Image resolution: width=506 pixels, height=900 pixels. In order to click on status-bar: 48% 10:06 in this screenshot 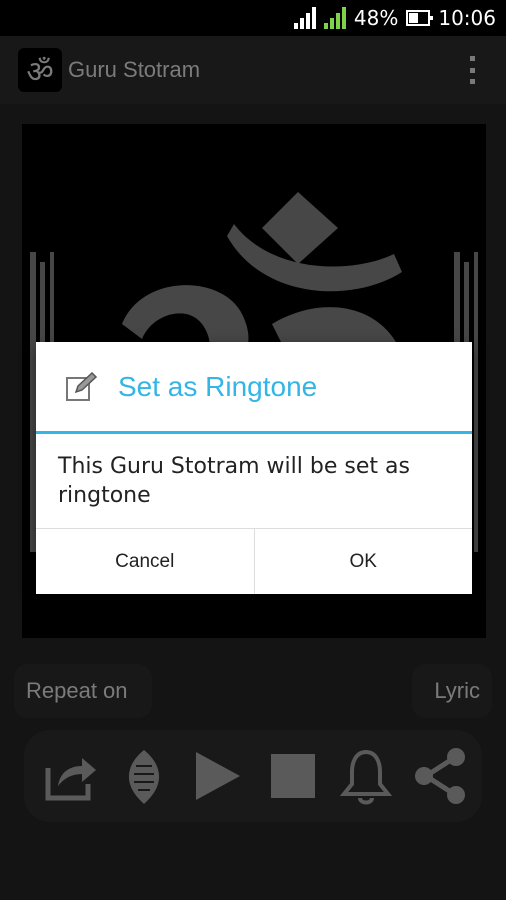, I will do `click(253, 18)`.